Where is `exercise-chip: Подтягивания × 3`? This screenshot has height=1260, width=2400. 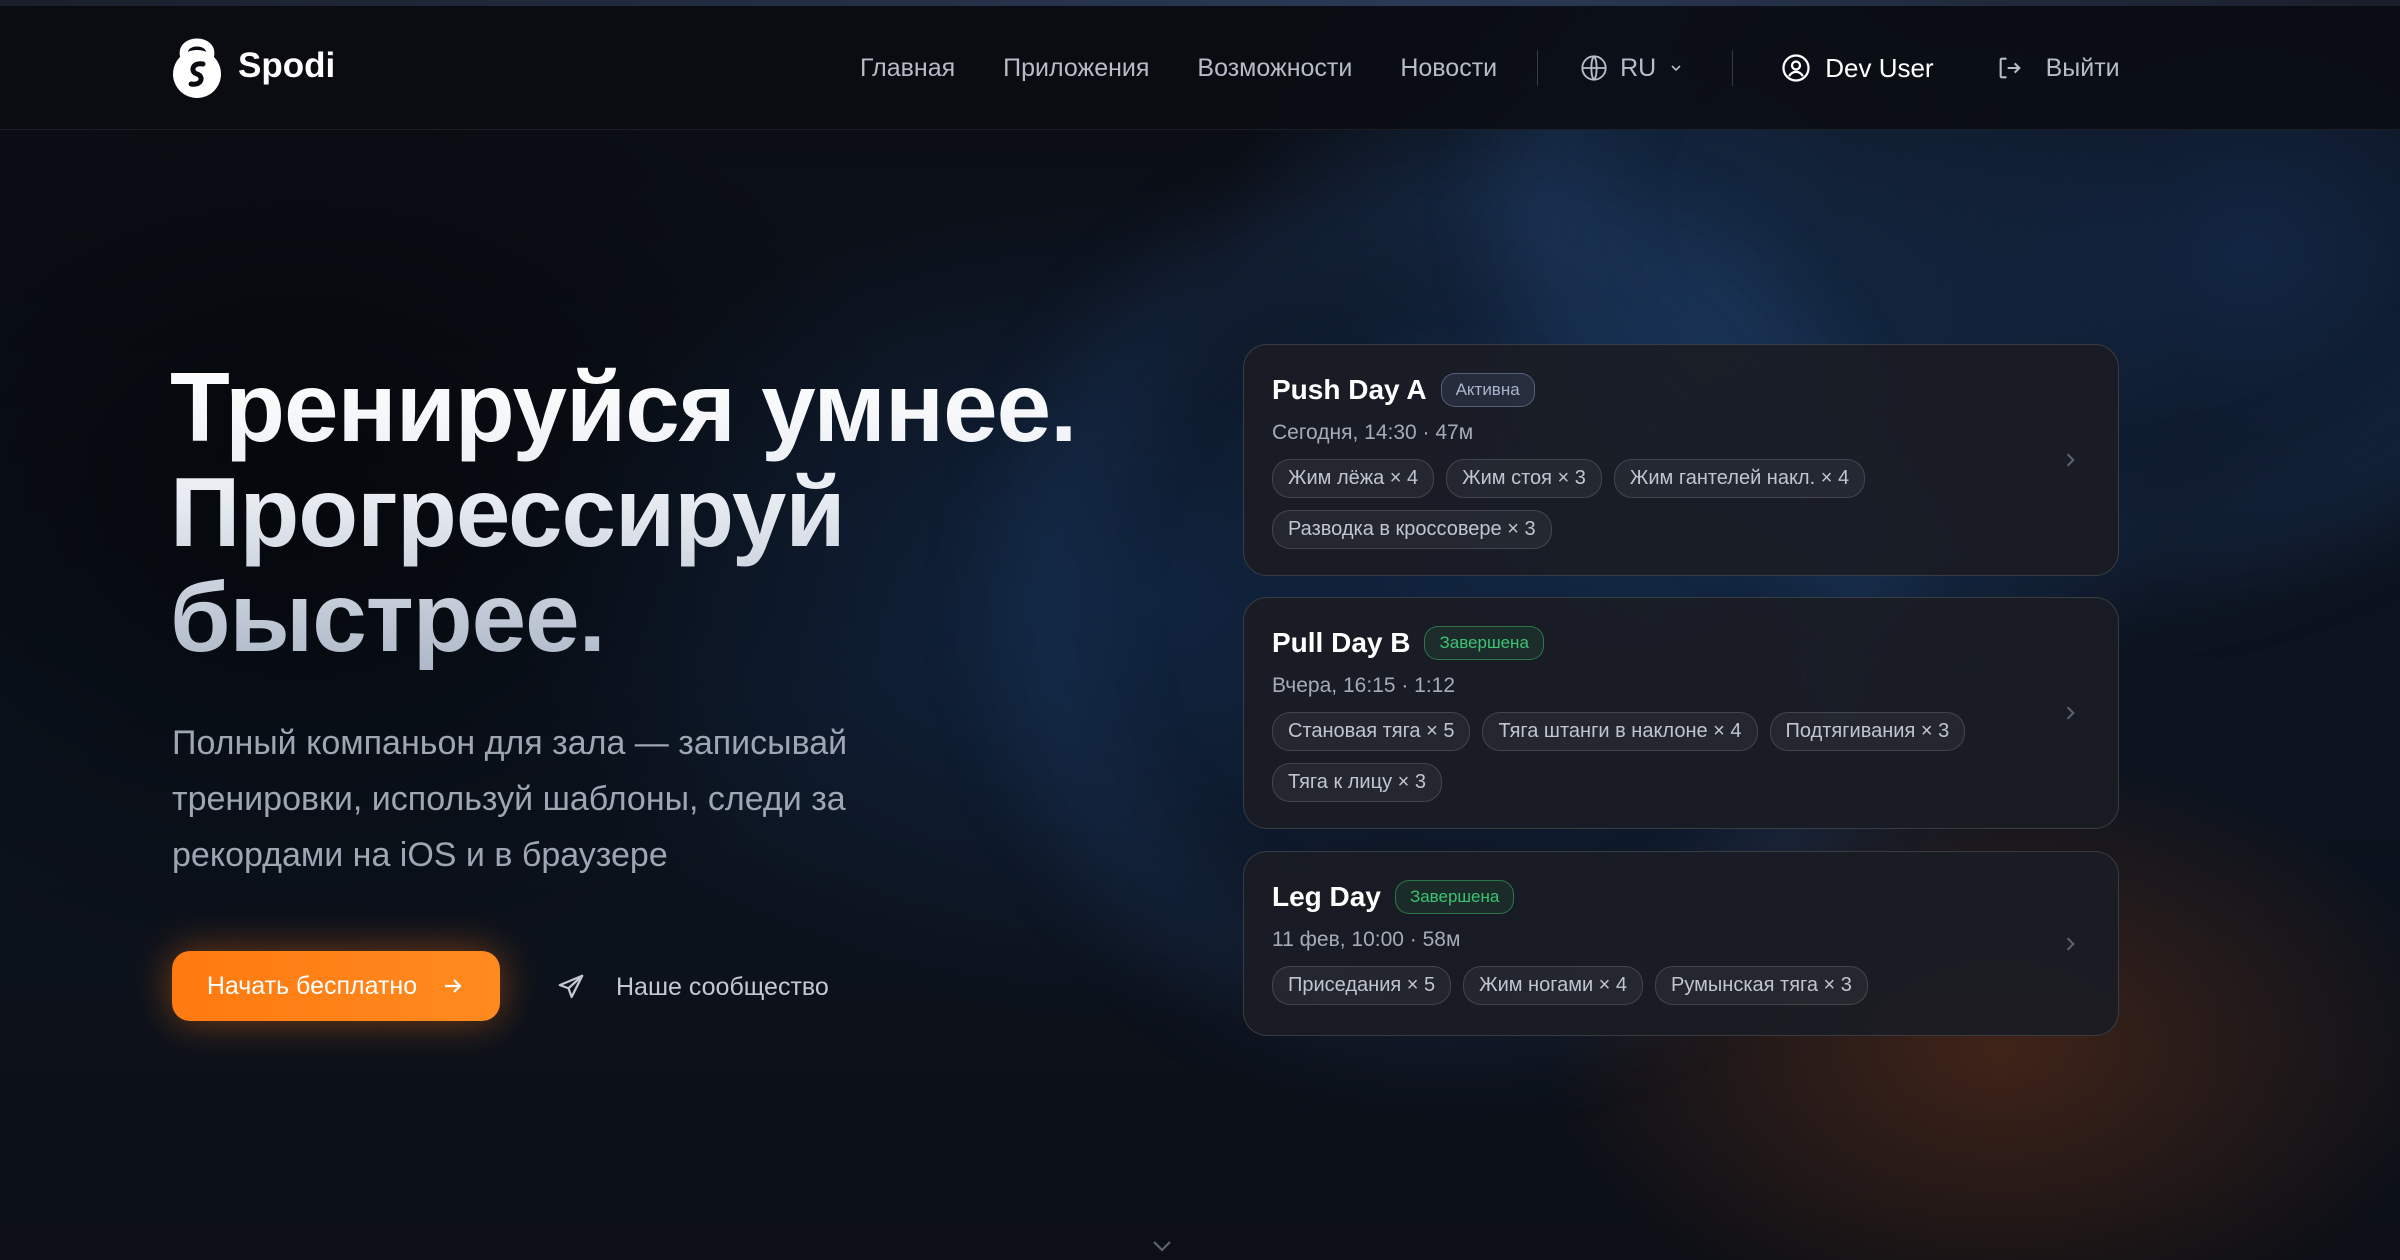
exercise-chip: Подтягивания × 3 is located at coordinates (1867, 731).